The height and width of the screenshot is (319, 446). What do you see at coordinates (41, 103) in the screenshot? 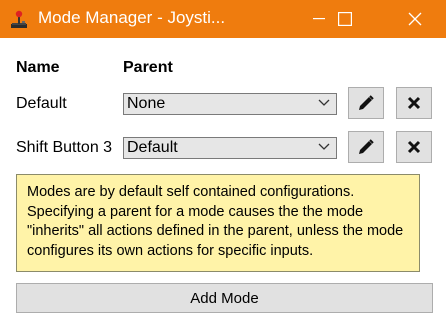
I see `mode-name-default: Default` at bounding box center [41, 103].